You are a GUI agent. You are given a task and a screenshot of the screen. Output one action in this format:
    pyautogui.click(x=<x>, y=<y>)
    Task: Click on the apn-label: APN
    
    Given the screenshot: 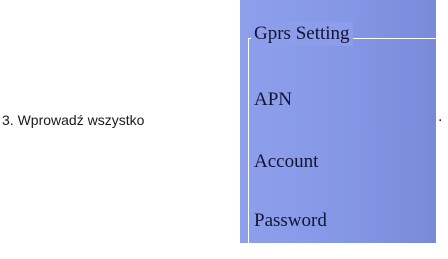 What is the action you would take?
    pyautogui.click(x=273, y=99)
    